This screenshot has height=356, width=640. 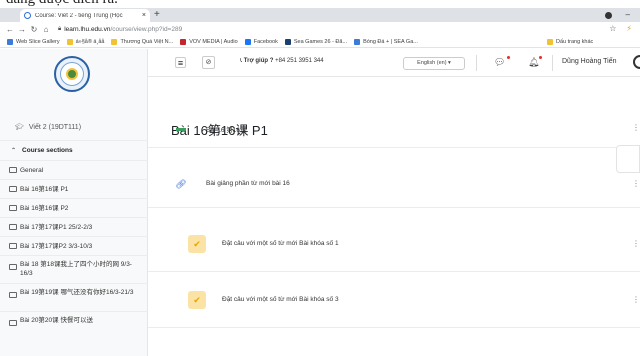 I want to click on other-bookmarks: Dấu trang khác, so click(x=568, y=41).